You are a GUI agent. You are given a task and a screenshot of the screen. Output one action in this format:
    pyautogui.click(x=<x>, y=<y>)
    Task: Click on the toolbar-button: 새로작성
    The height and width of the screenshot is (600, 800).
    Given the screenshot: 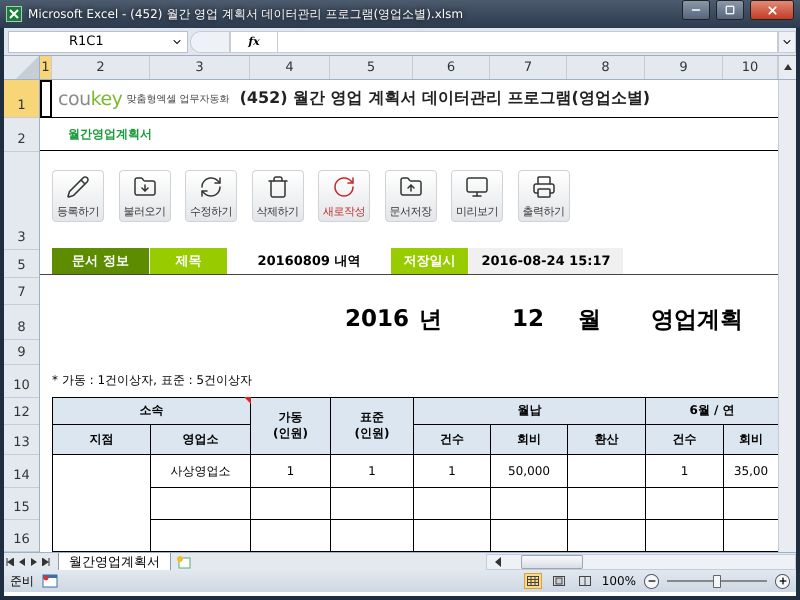 What is the action you would take?
    pyautogui.click(x=344, y=196)
    